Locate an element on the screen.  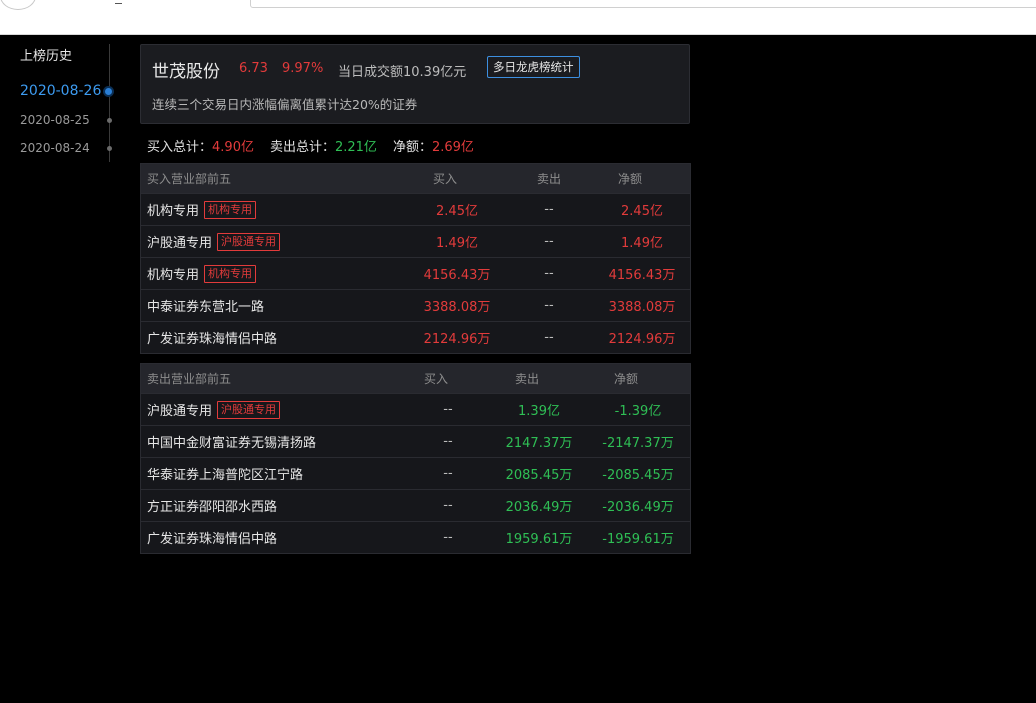
sell-total-label: 卖出总计： is located at coordinates (302, 147).